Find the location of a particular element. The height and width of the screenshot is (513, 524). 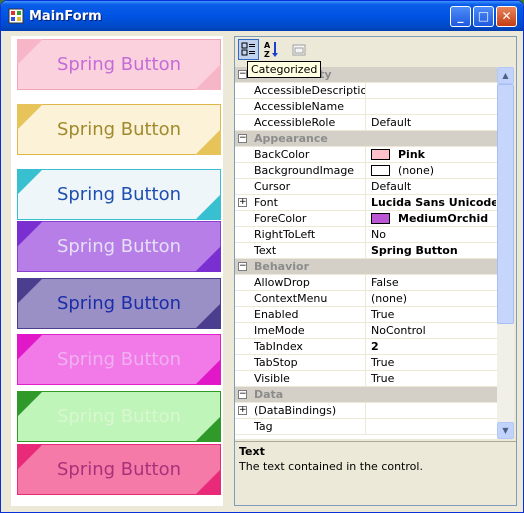

scroll-down-button: ▼ is located at coordinates (505, 430).